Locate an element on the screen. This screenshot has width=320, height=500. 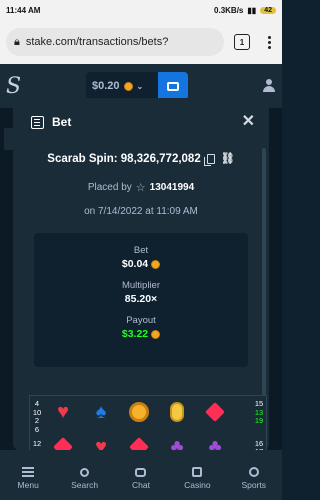
browser-bar: 🔒︎ stake.com/transactions/bets? 1 is located at coordinates (141, 42).